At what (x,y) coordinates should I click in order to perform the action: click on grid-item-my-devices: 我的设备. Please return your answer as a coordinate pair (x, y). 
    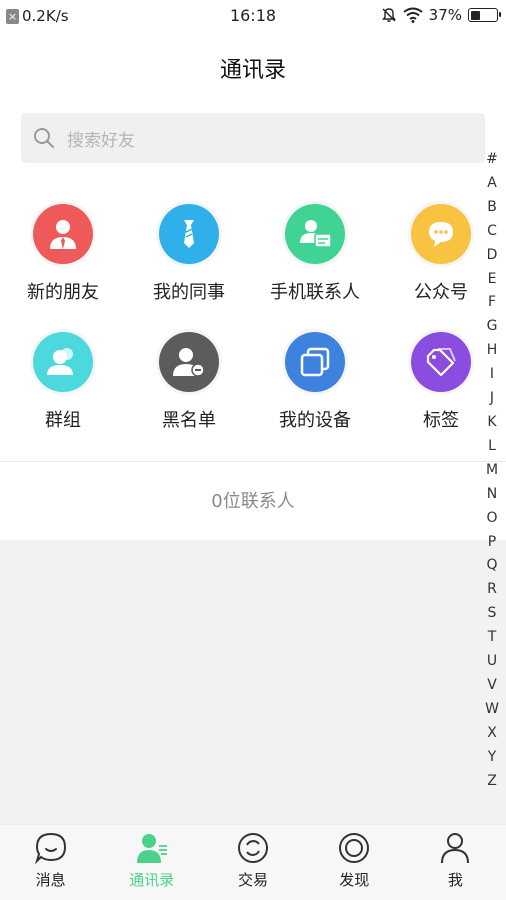
    Looking at the image, I should click on (315, 382).